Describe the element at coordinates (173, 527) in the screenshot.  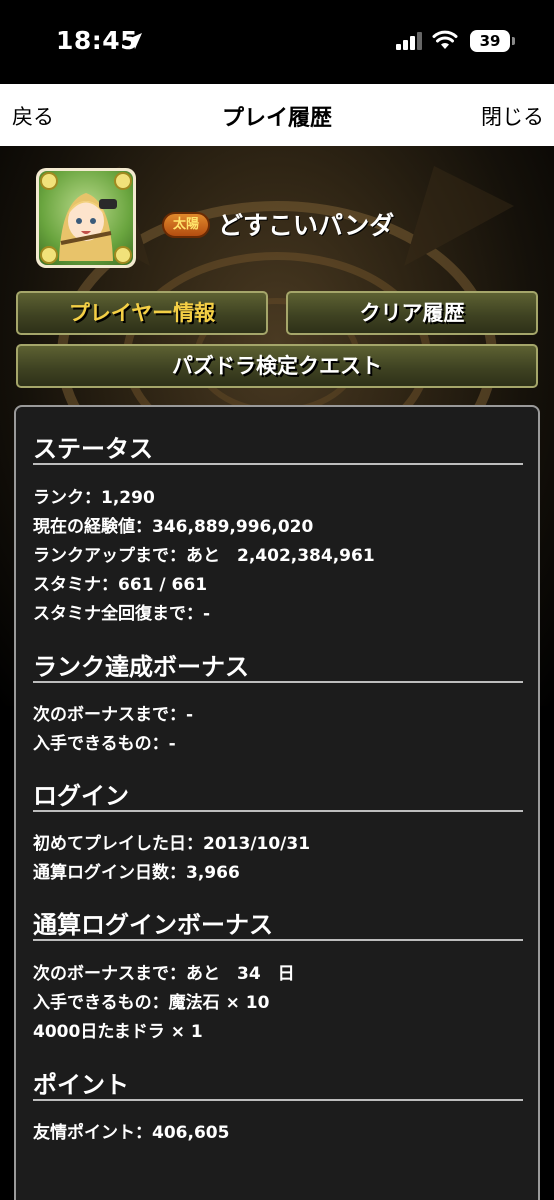
I see `experience-row: 現在の経験値：346,889,996,020` at that location.